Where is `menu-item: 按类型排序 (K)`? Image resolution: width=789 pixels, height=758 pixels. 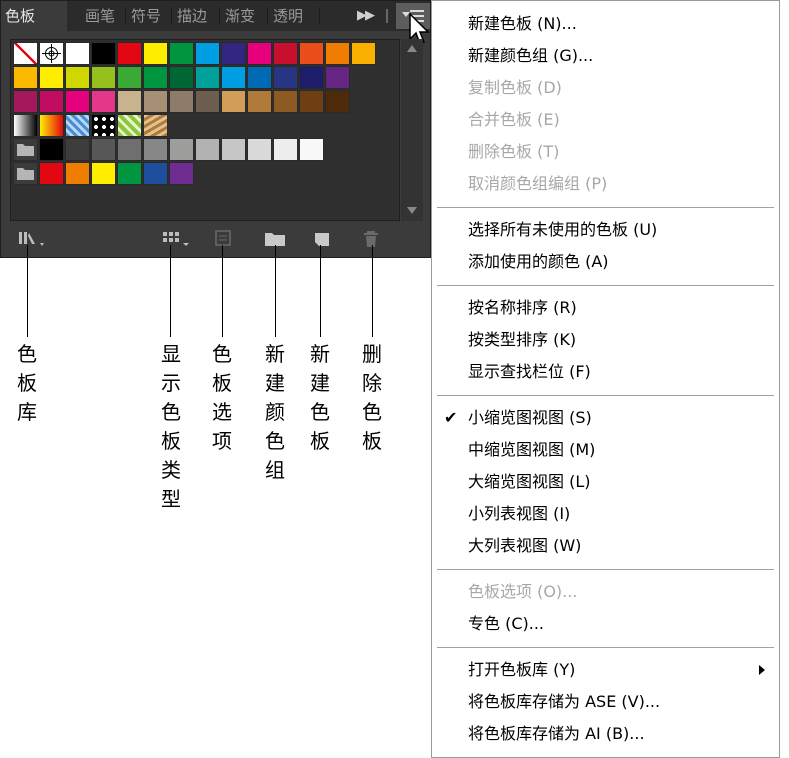 menu-item: 按类型排序 (K) is located at coordinates (522, 340).